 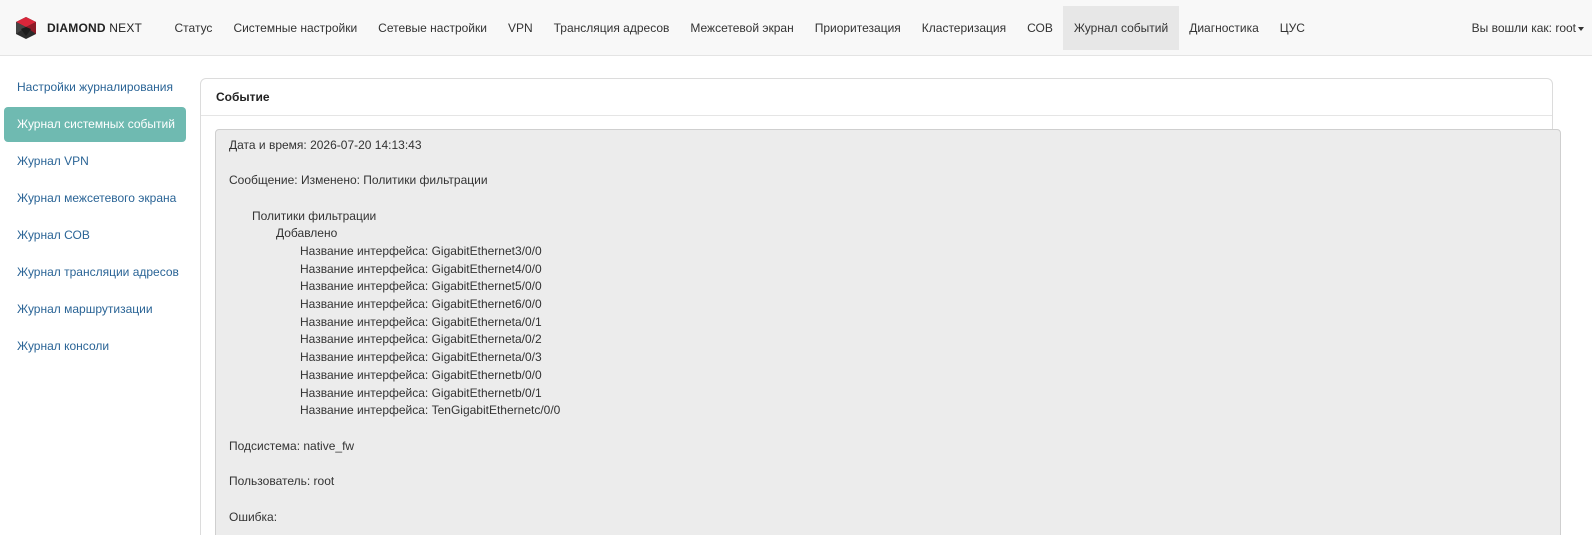 I want to click on nav-item-diagnostics: Диагностика, so click(x=1224, y=28).